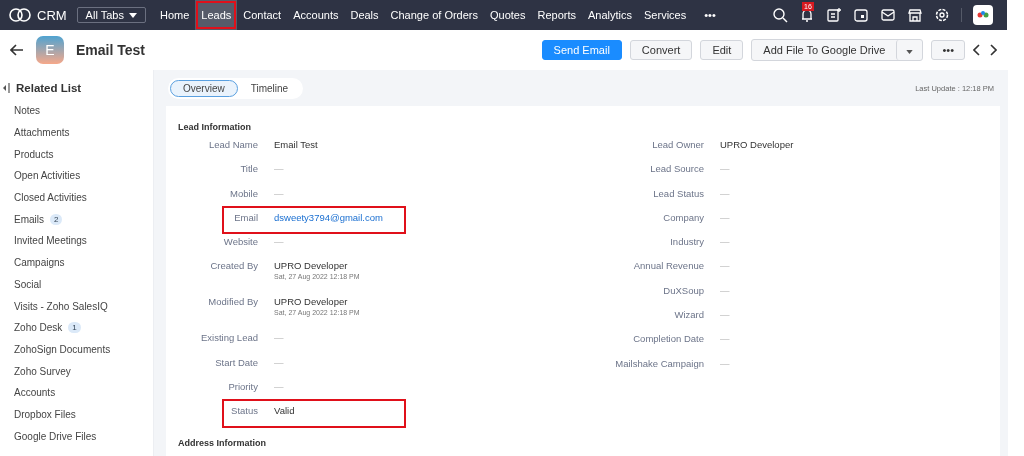 The height and width of the screenshot is (456, 1024). I want to click on related-list-item: Invited Meetings, so click(50, 241).